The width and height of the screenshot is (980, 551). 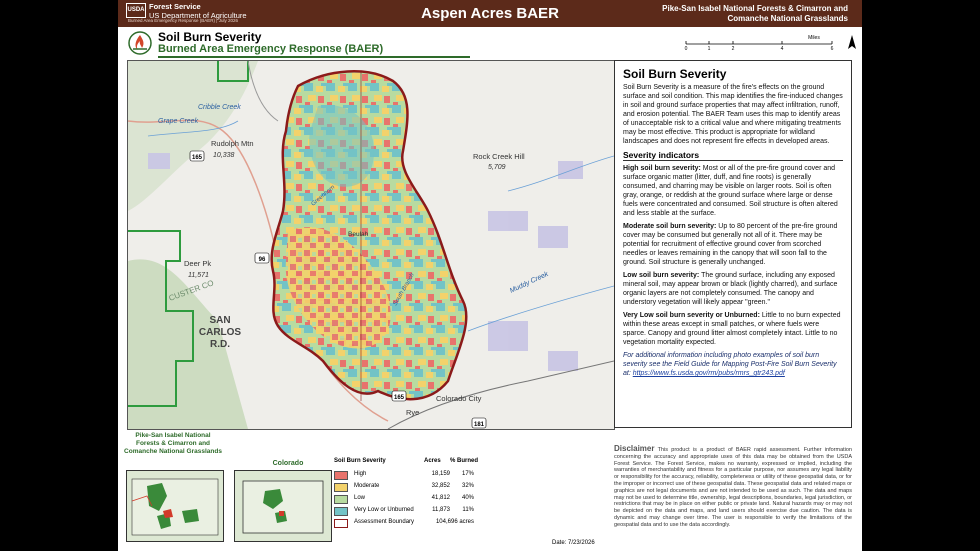 What do you see at coordinates (358, 234) in the screenshot?
I see `label-beulah: Beulah` at bounding box center [358, 234].